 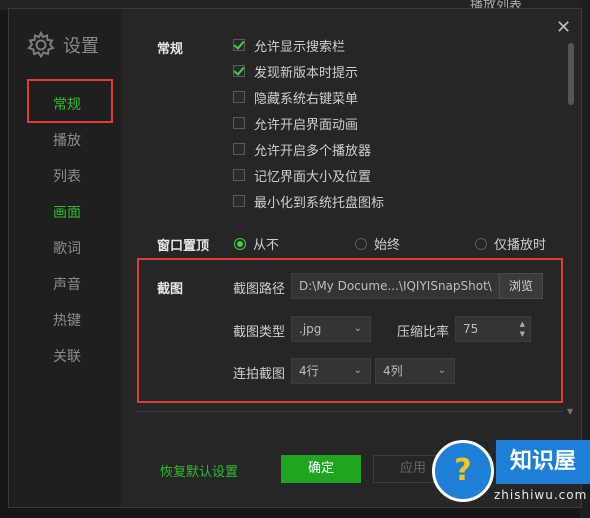 What do you see at coordinates (306, 99) in the screenshot?
I see `option-label: 隐藏系统右键菜单` at bounding box center [306, 99].